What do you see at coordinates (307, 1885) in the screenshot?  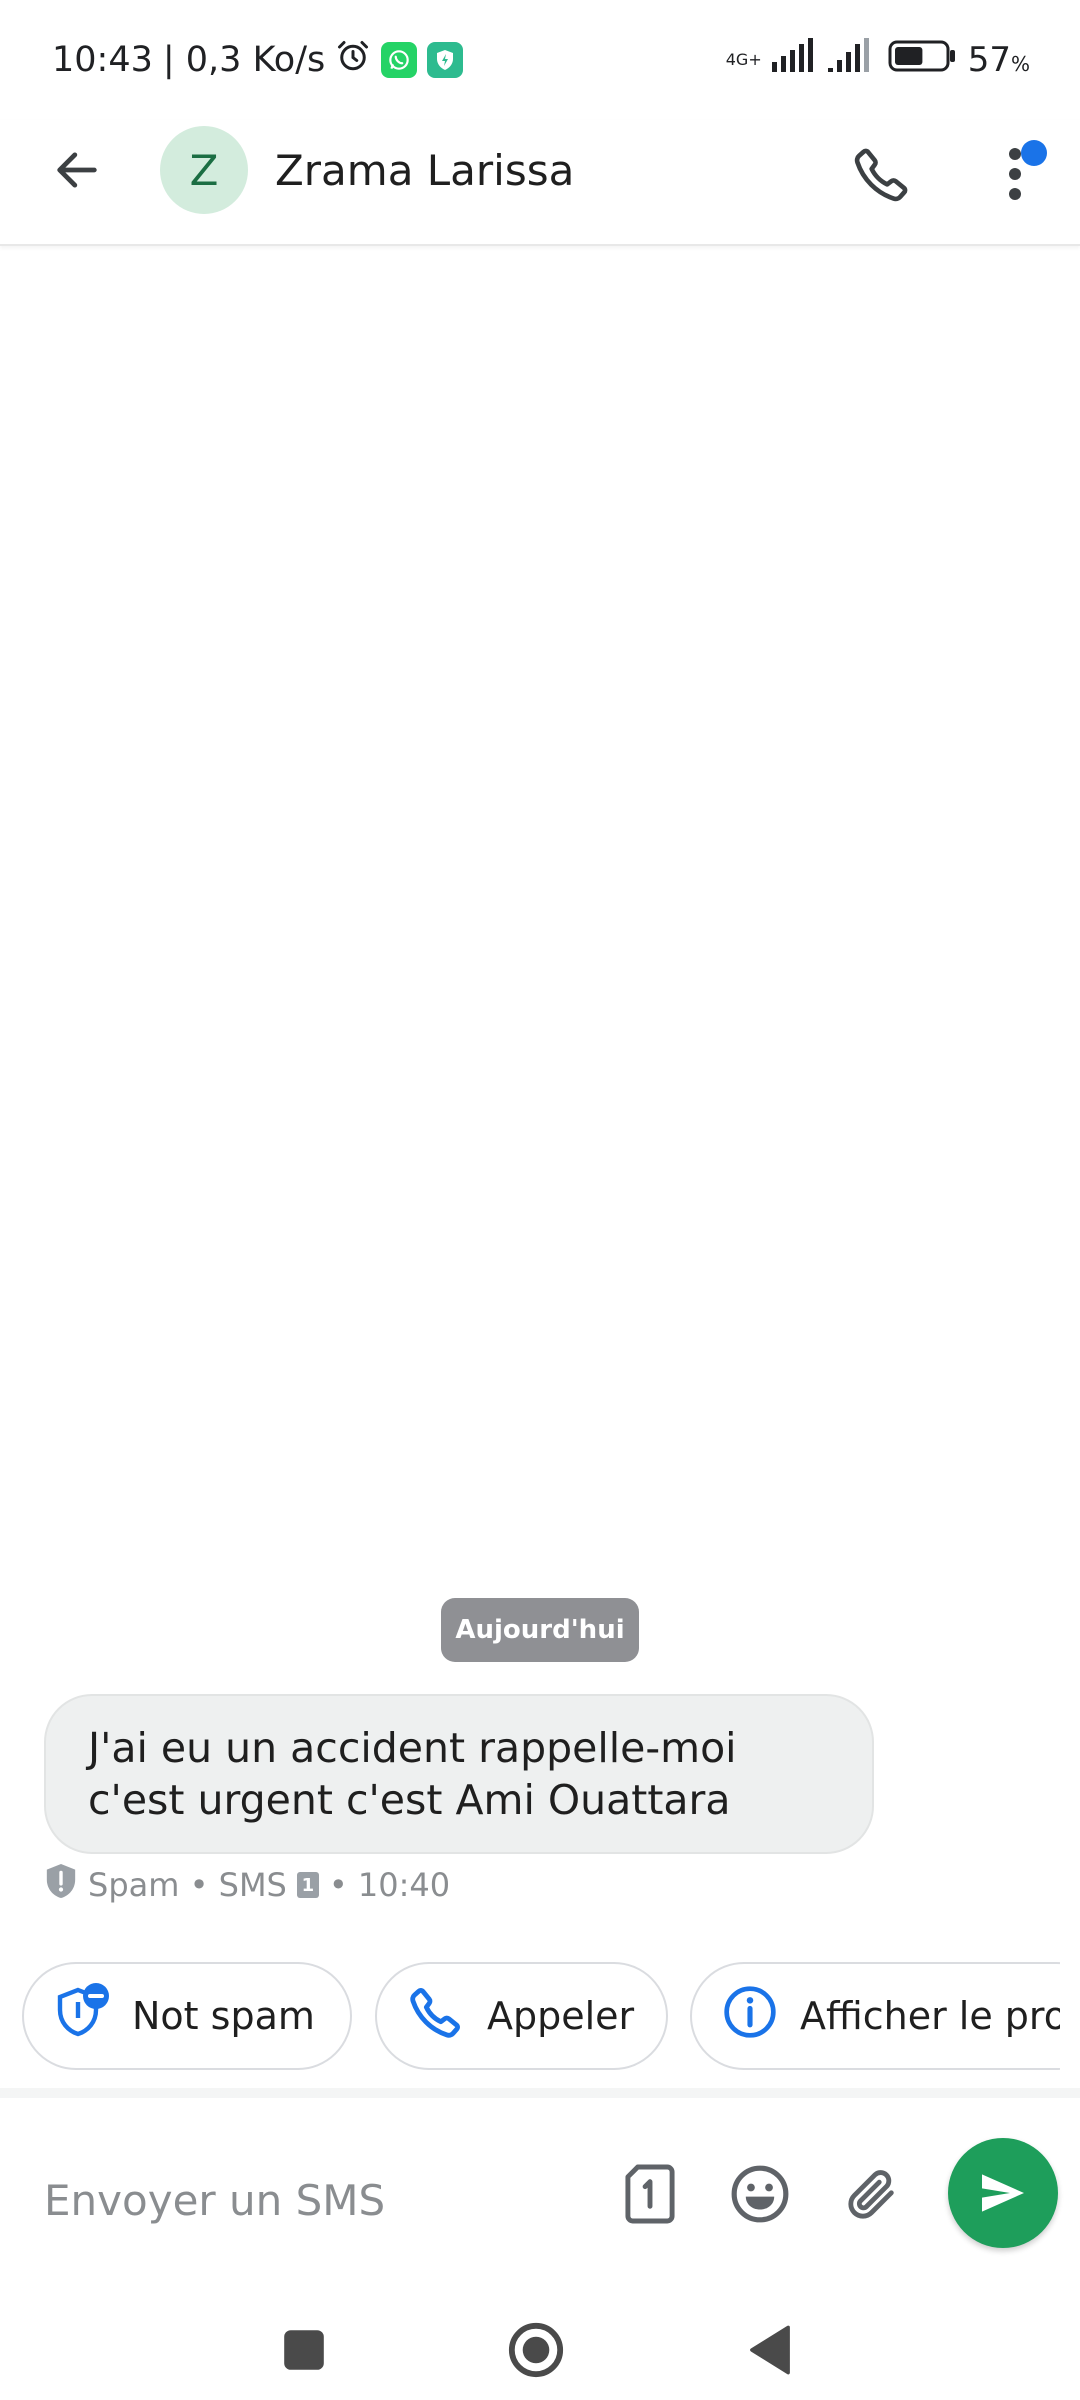 I see `sim-badge: 1` at bounding box center [307, 1885].